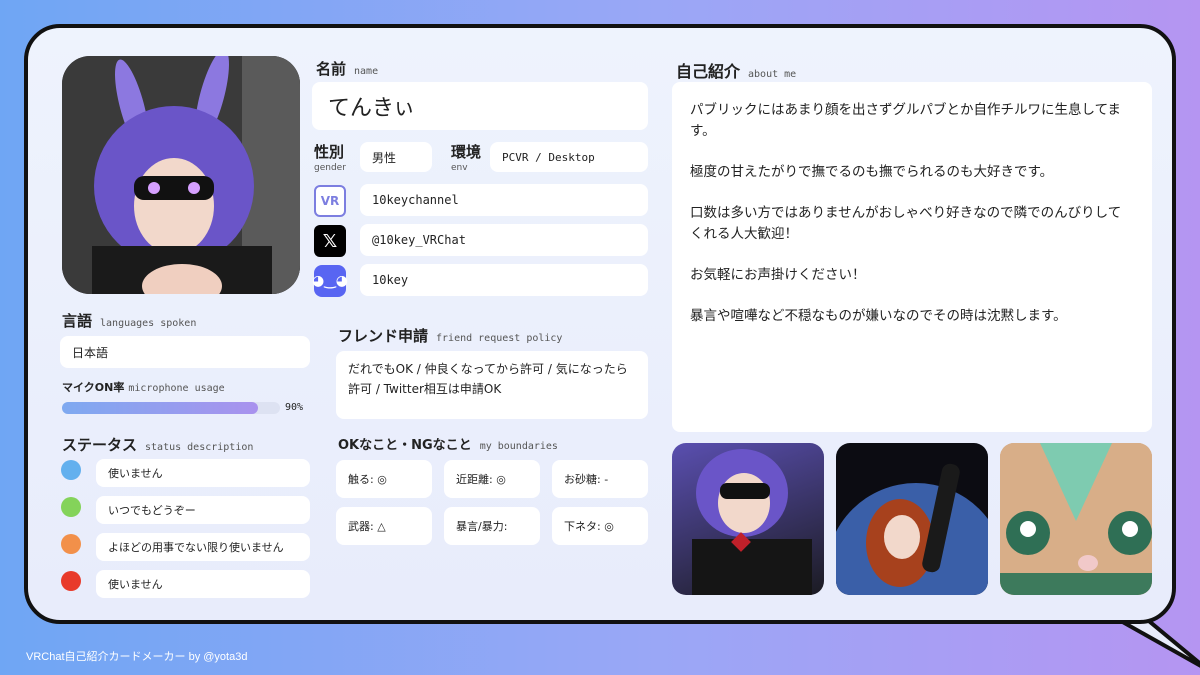 The image size is (1200, 675). I want to click on status-item: よほどの用事でない限り使いません, so click(203, 547).